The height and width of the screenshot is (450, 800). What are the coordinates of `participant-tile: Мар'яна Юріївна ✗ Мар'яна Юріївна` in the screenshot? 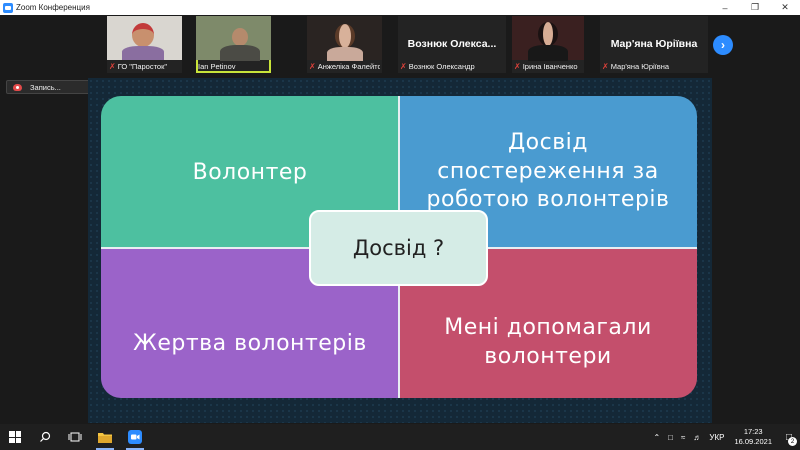 It's located at (654, 44).